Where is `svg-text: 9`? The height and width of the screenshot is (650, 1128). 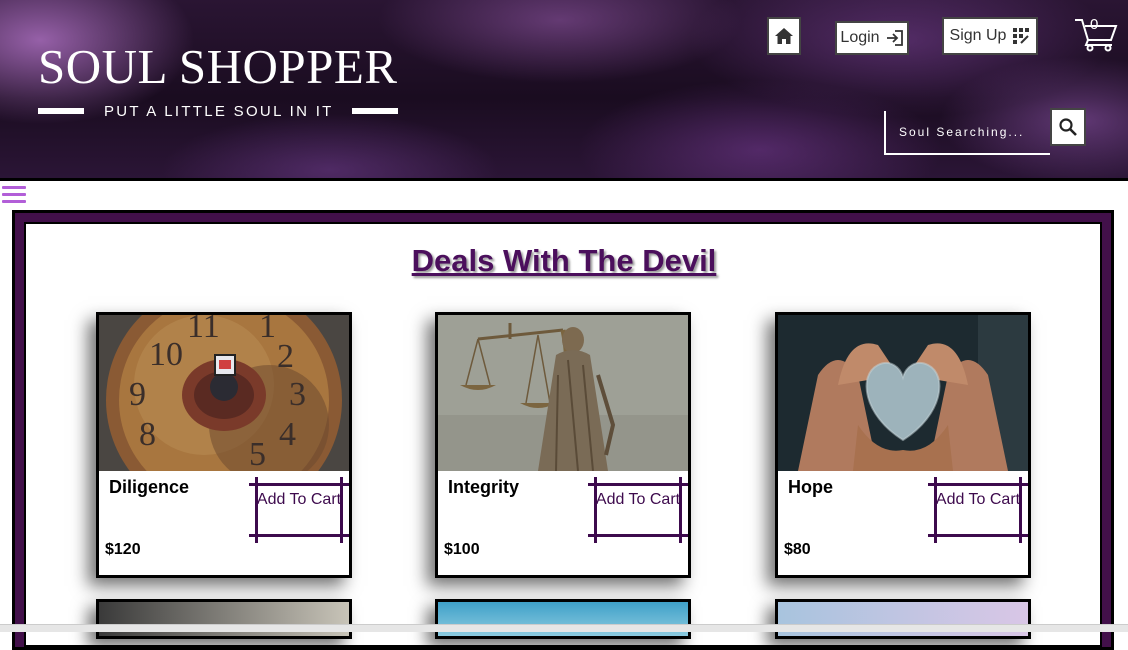
svg-text: 9 is located at coordinates (137, 394).